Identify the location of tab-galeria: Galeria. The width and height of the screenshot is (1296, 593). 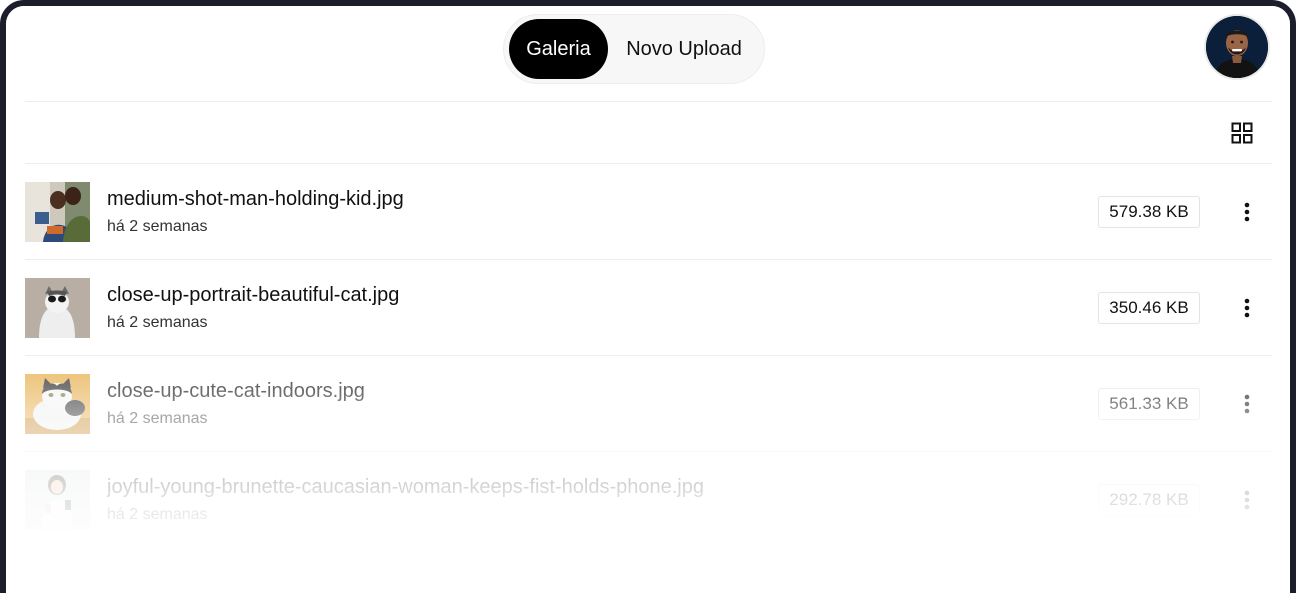
(558, 49).